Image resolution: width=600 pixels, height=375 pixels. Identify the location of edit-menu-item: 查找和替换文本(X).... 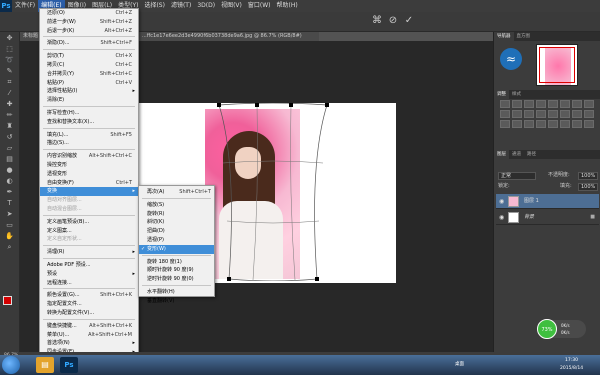
(89, 122).